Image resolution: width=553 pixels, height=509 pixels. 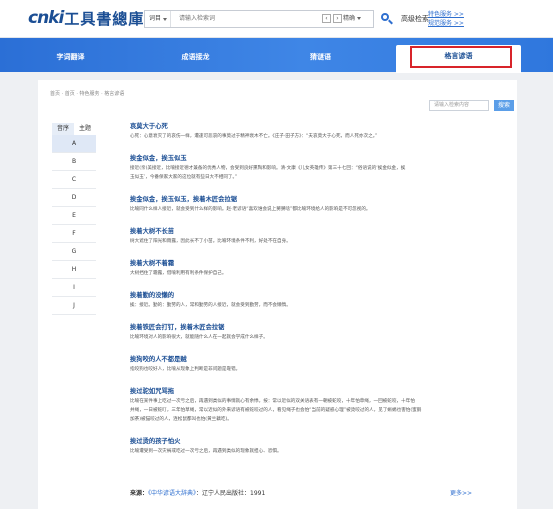 What do you see at coordinates (332, 18) in the screenshot?
I see `pager-buttons: ‹ ›` at bounding box center [332, 18].